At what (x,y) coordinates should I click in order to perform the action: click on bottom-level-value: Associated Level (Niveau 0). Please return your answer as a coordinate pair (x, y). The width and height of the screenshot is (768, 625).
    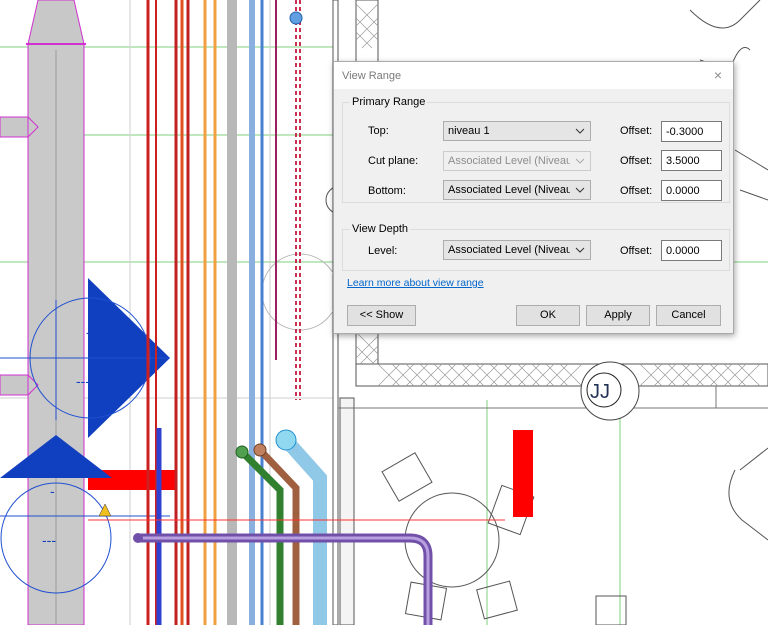
    Looking at the image, I should click on (509, 190).